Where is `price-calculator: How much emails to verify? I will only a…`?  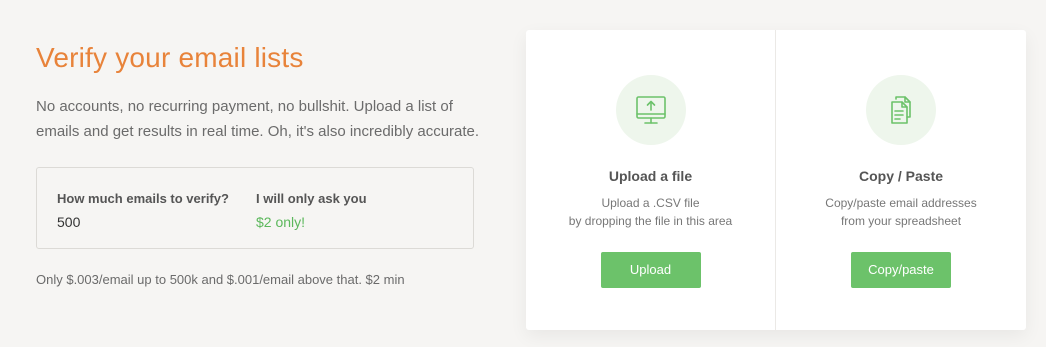
price-calculator: How much emails to verify? I will only a… is located at coordinates (255, 208).